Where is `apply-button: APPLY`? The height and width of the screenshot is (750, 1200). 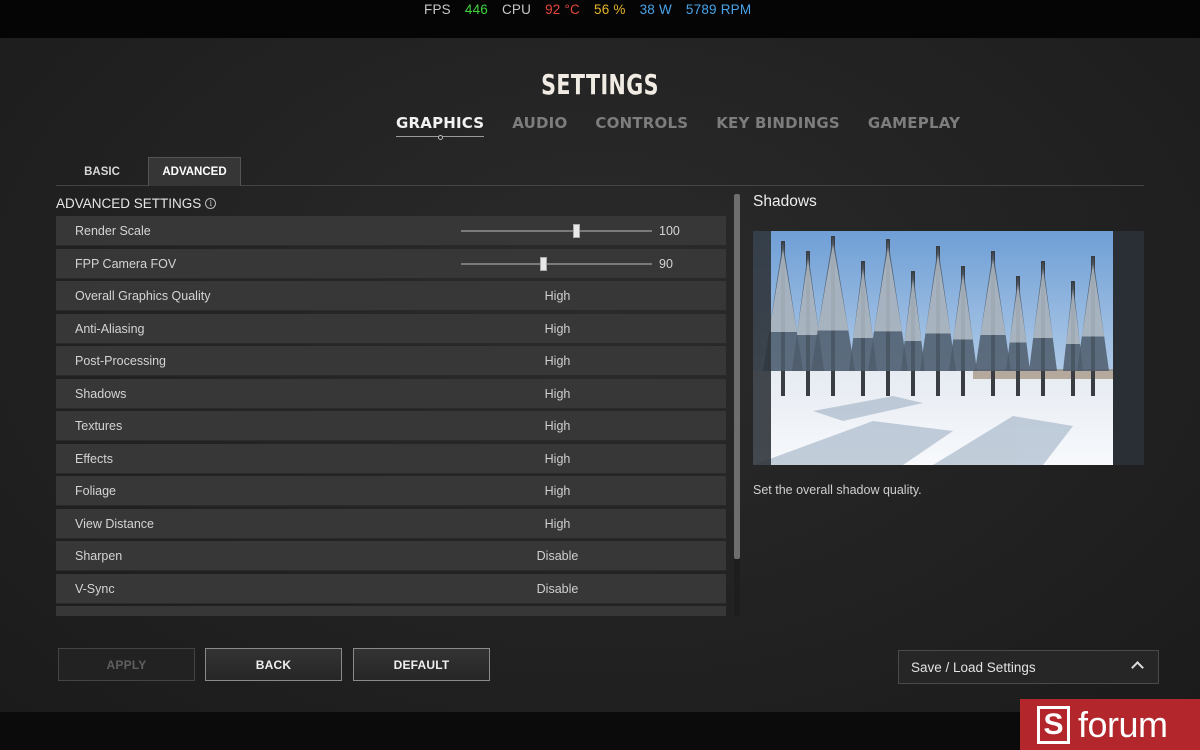 apply-button: APPLY is located at coordinates (126, 664).